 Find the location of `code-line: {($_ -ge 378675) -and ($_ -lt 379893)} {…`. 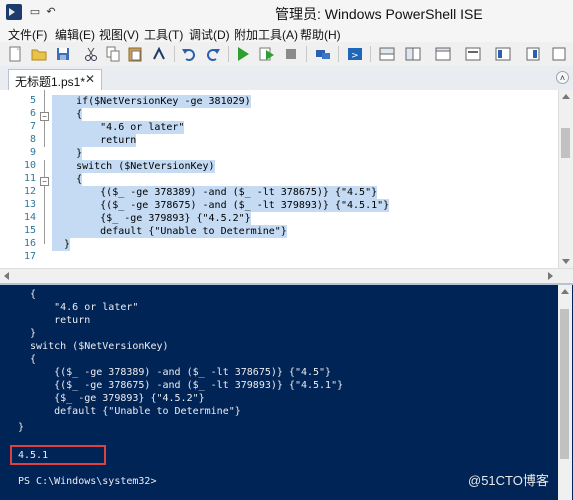

code-line: {($_ -ge 378675) -and ($_ -lt 379893)} {… is located at coordinates (221, 205).